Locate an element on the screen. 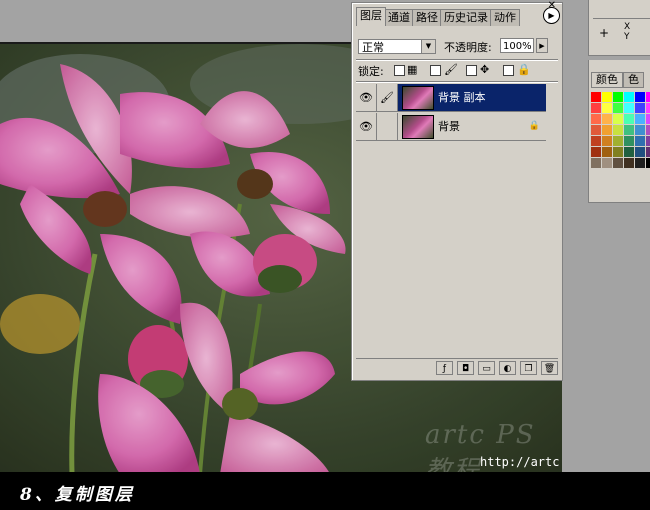  tab-layers: 图层 is located at coordinates (371, 16).